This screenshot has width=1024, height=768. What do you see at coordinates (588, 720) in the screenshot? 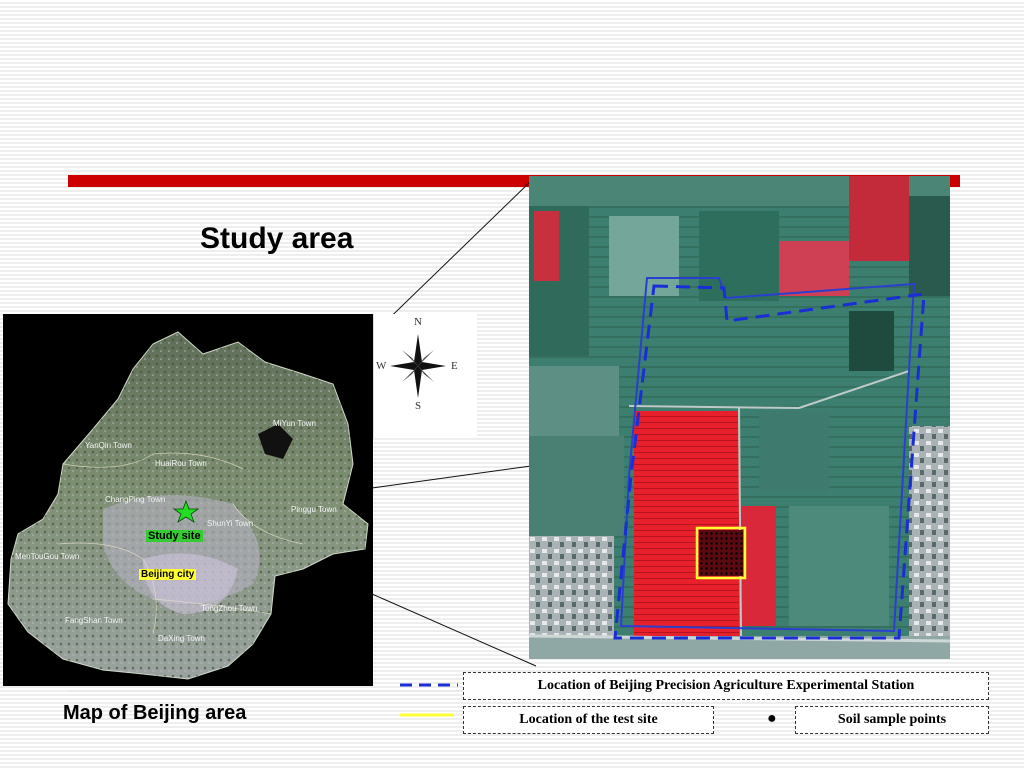
I see `legend-test-site: Location of the test site` at bounding box center [588, 720].